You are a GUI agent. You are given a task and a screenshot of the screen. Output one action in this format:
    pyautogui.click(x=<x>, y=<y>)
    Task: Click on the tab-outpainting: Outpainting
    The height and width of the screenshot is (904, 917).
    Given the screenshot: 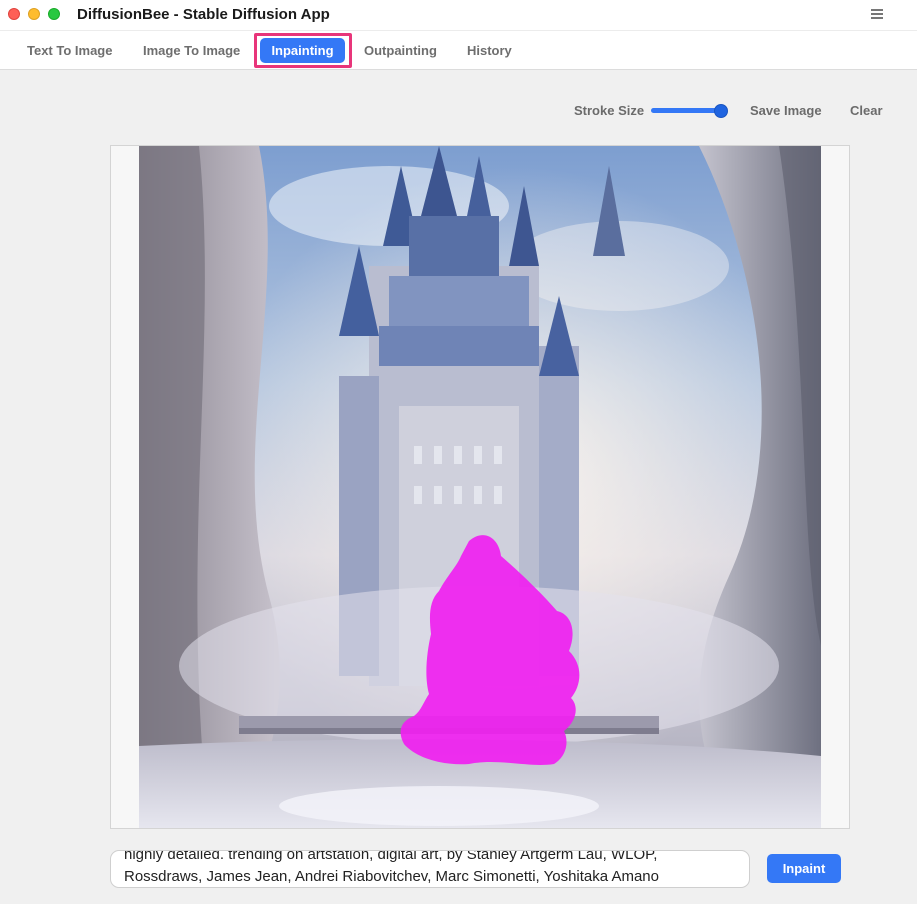 What is the action you would take?
    pyautogui.click(x=400, y=50)
    